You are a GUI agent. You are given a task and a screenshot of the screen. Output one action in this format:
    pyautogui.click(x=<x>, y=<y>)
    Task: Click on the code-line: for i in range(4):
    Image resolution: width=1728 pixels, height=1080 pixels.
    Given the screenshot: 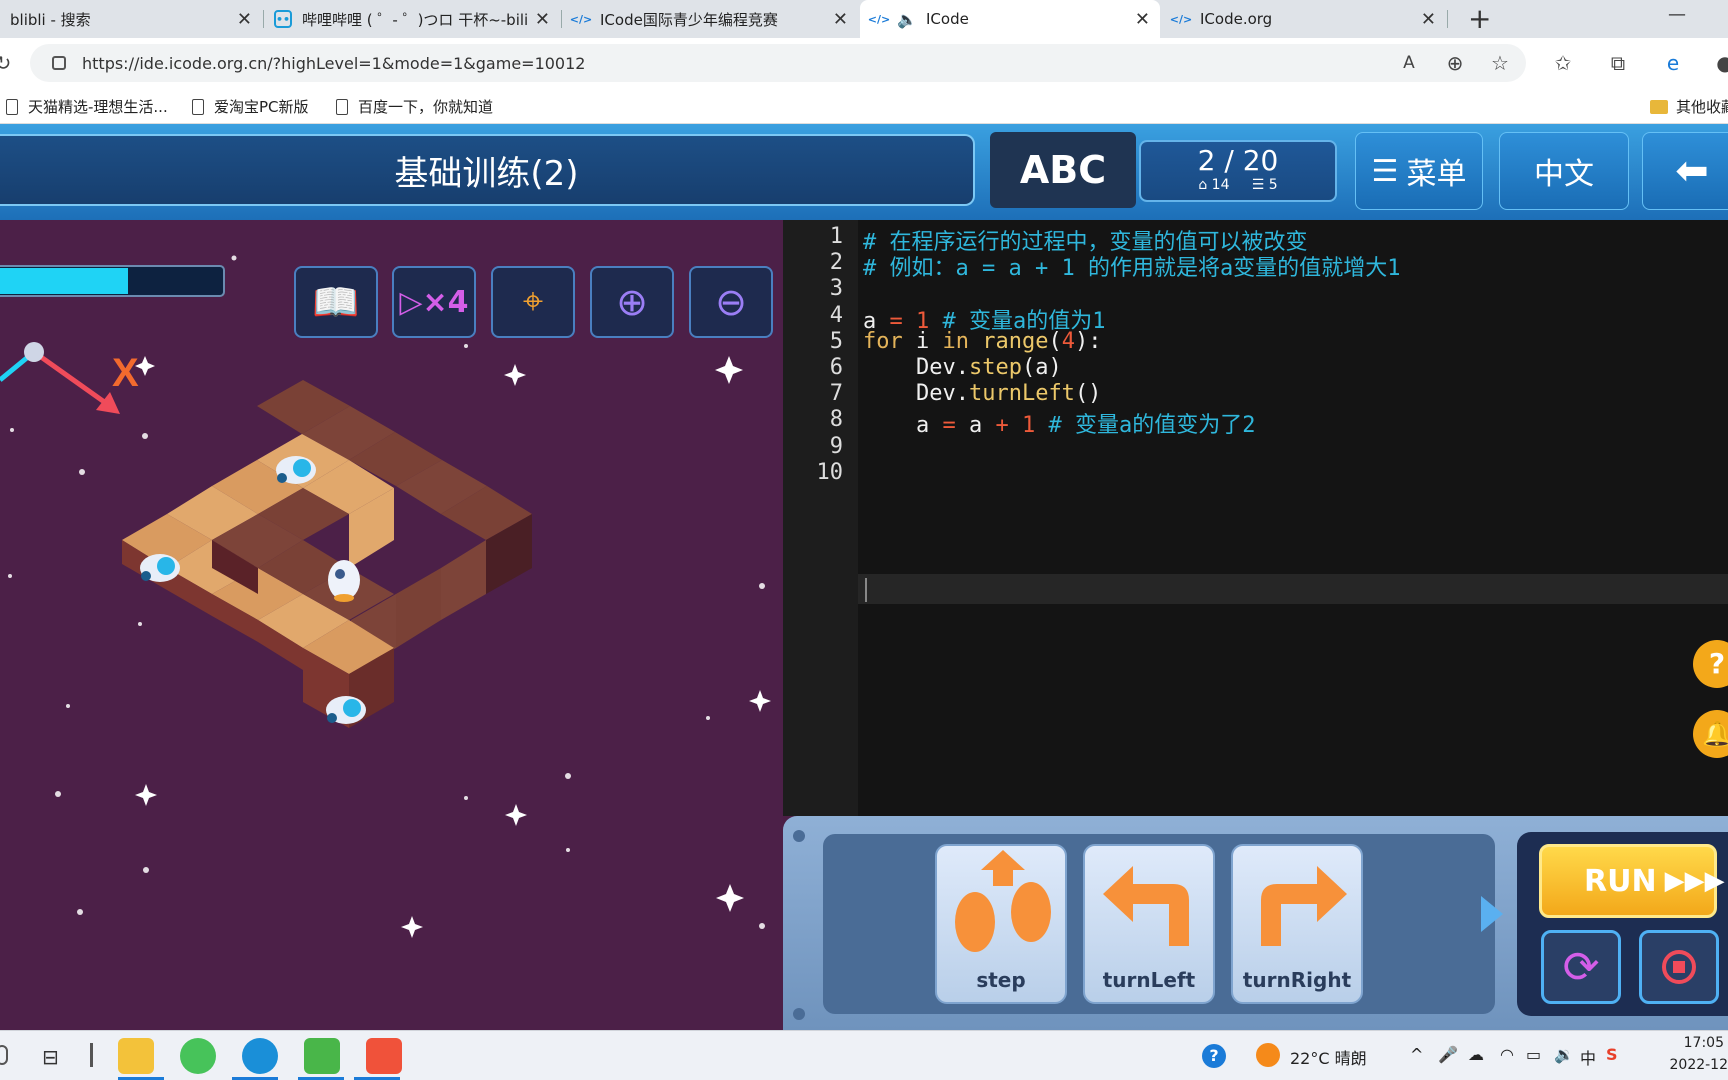 What is the action you would take?
    pyautogui.click(x=982, y=341)
    